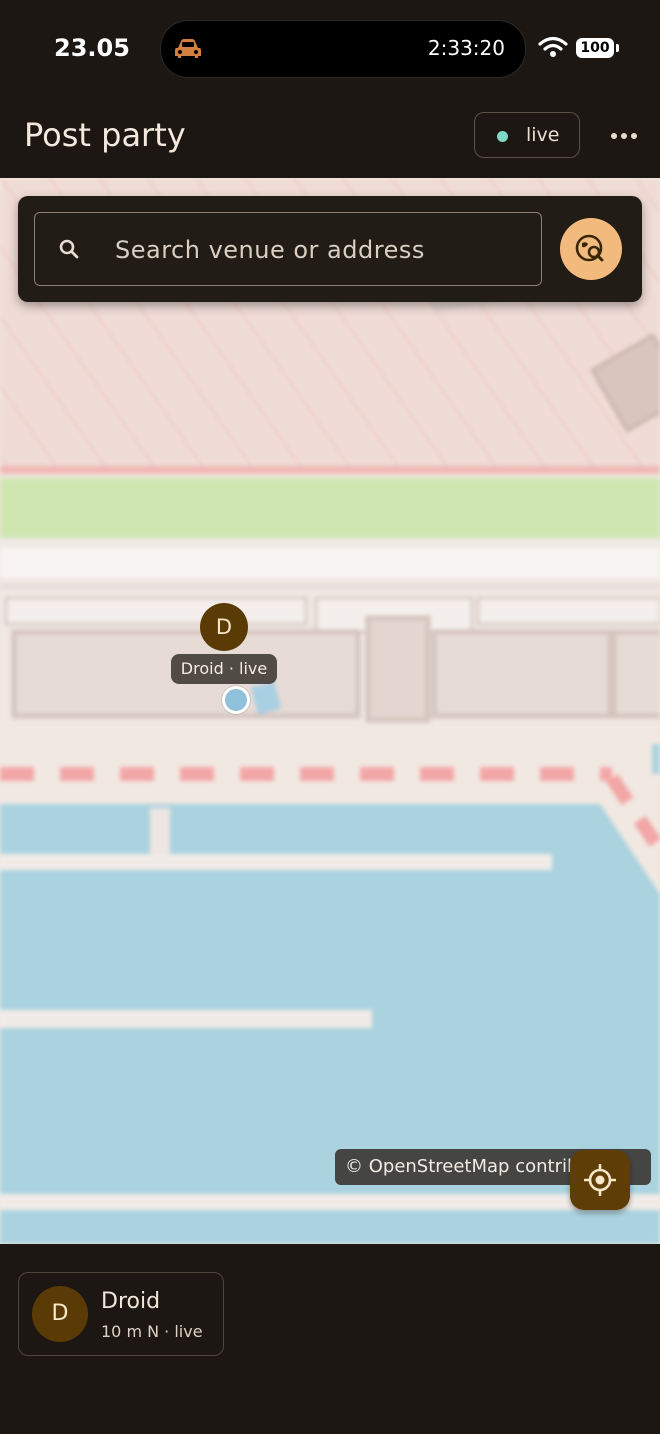  What do you see at coordinates (224, 627) in the screenshot?
I see `map-member-marker: D` at bounding box center [224, 627].